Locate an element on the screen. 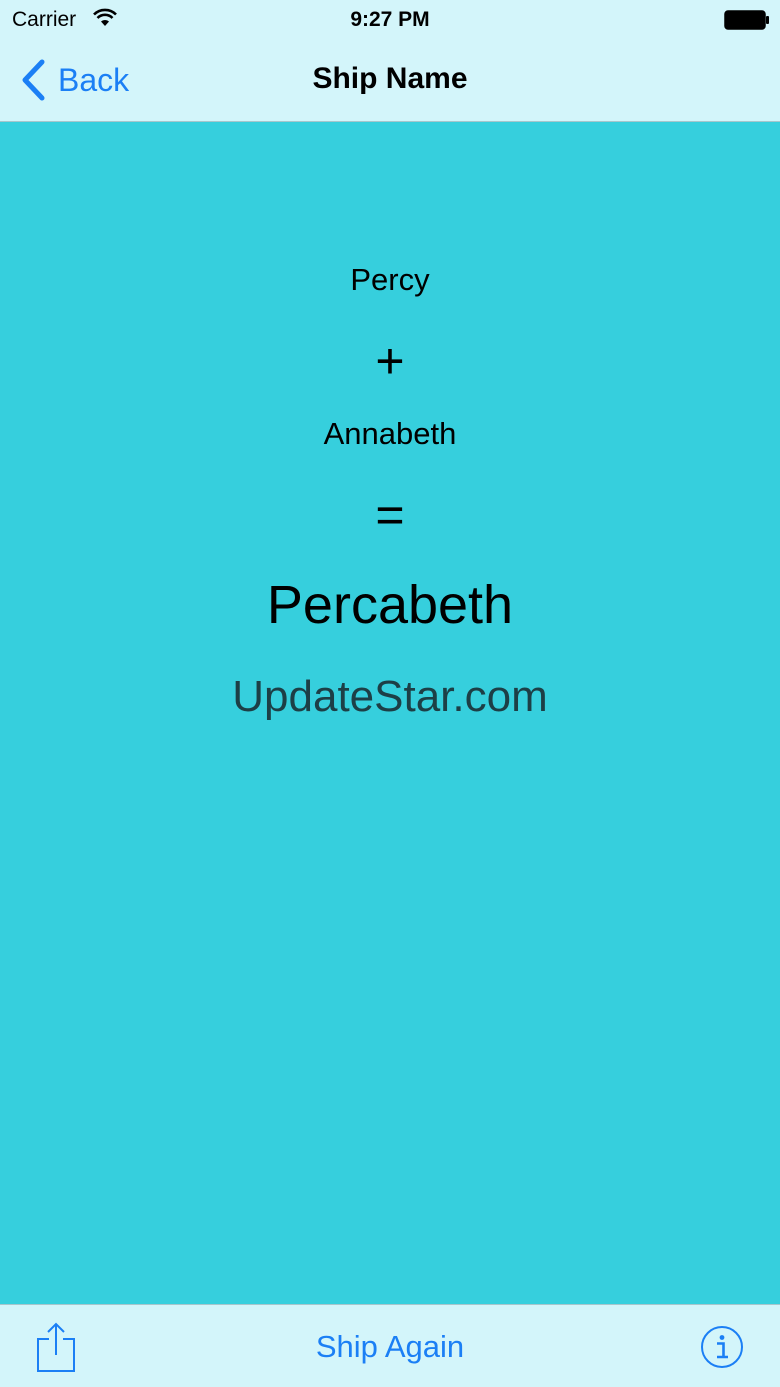 This screenshot has width=780, height=1387. status-bar: Carrier 9:27 PM is located at coordinates (390, 20).